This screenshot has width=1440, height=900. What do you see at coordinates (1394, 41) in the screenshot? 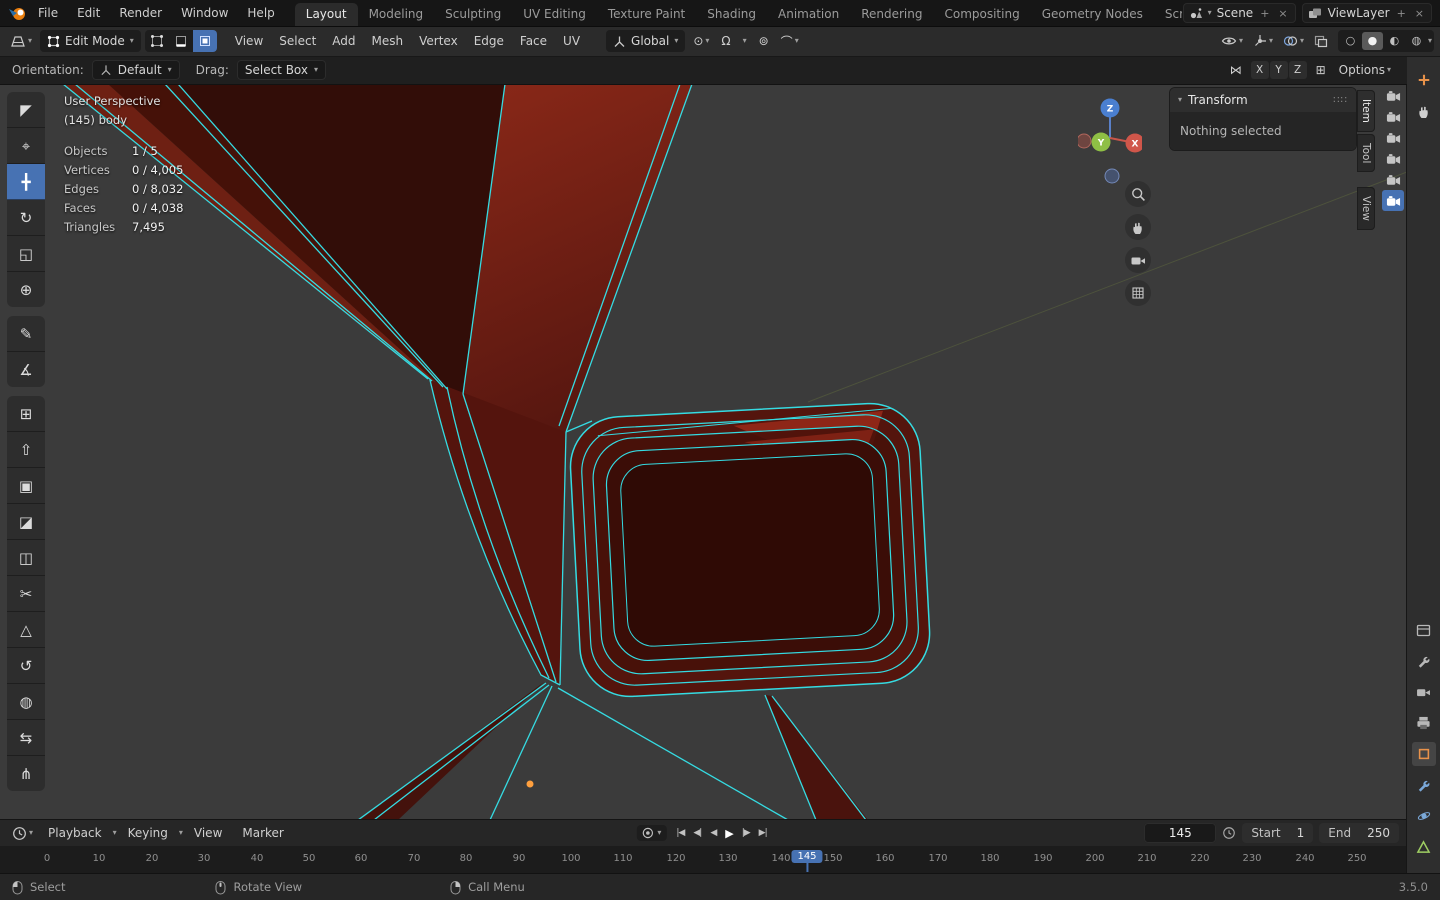
I see `shading-material-button: ◐` at bounding box center [1394, 41].